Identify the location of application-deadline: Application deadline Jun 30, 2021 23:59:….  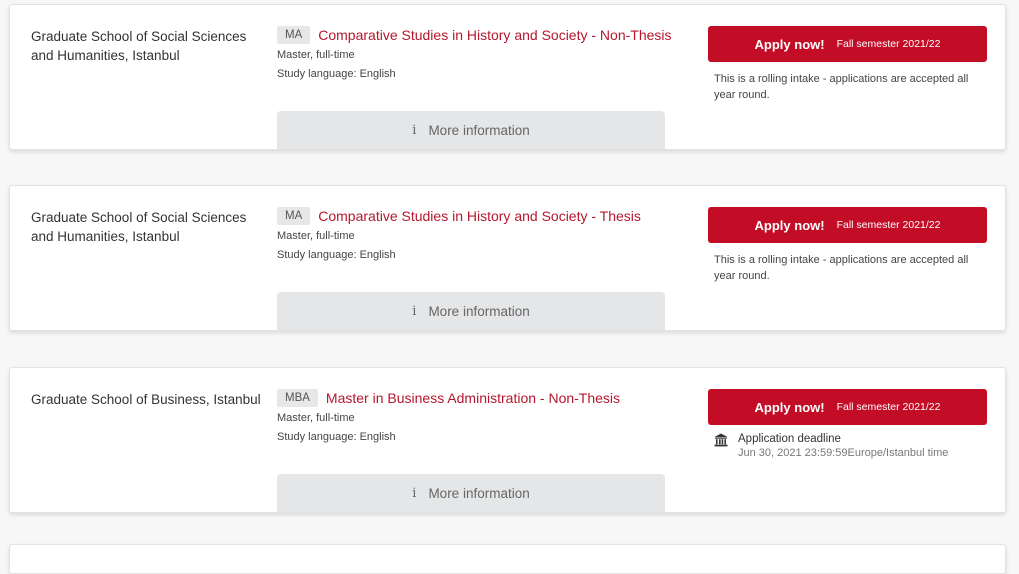
(854, 446).